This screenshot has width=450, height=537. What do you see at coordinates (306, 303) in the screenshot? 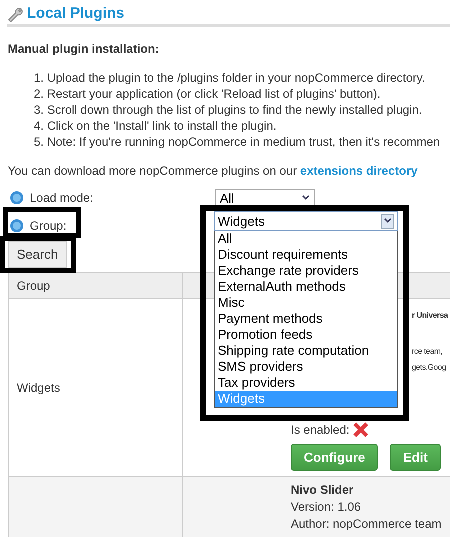
I see `dropdown-option: Misc` at bounding box center [306, 303].